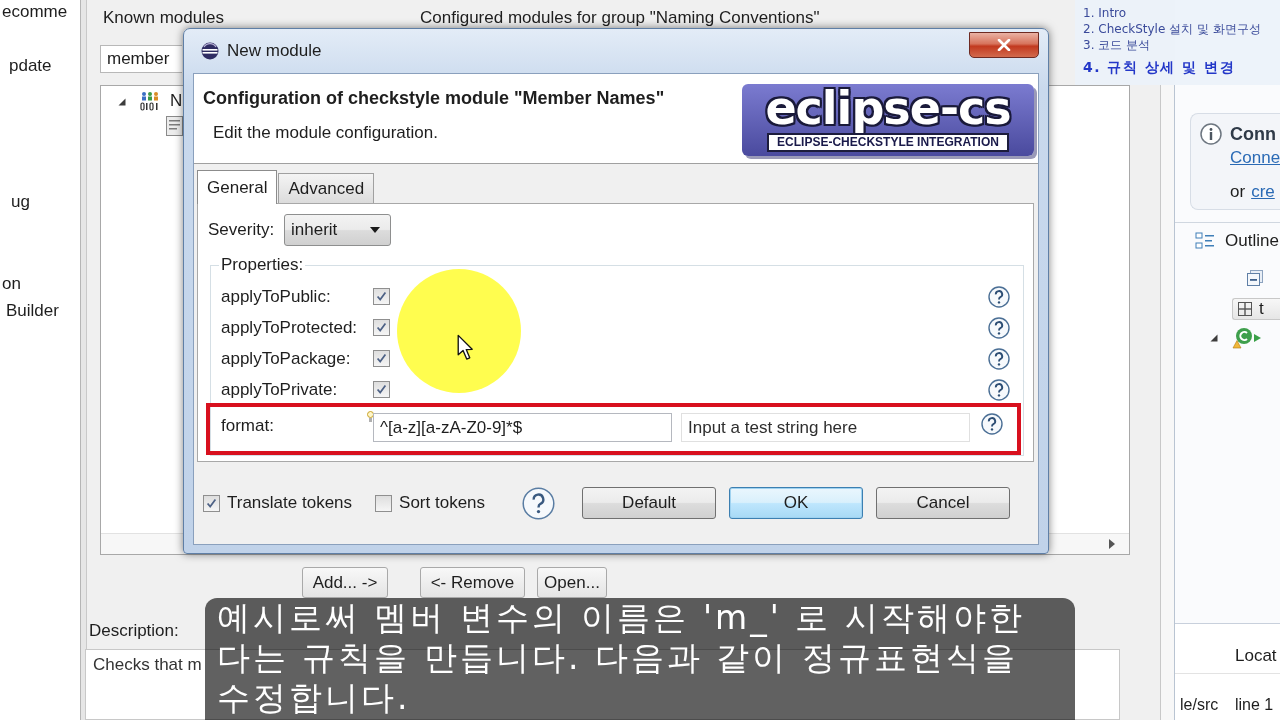 This screenshot has height=720, width=1280. I want to click on ok-button: OK, so click(796, 503).